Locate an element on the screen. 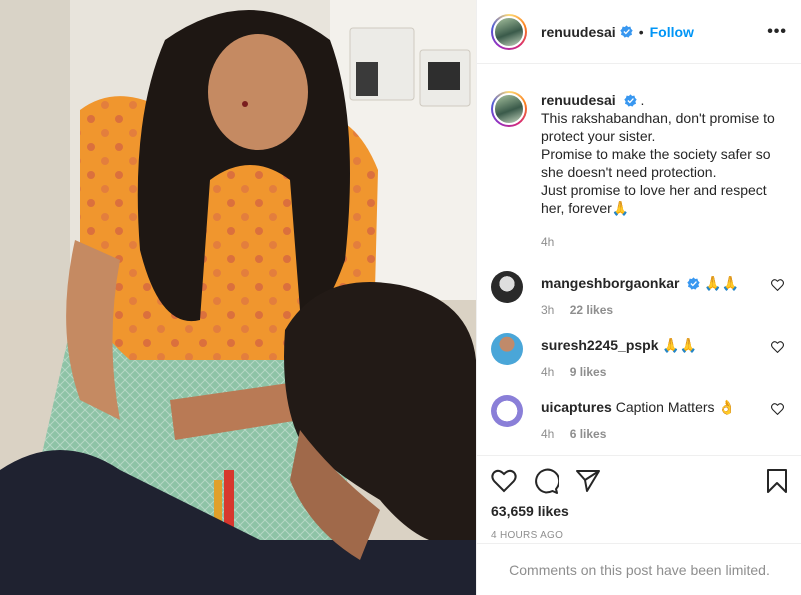 The width and height of the screenshot is (801, 595). commenter-username: mangeshborgaonkar is located at coordinates (610, 283).